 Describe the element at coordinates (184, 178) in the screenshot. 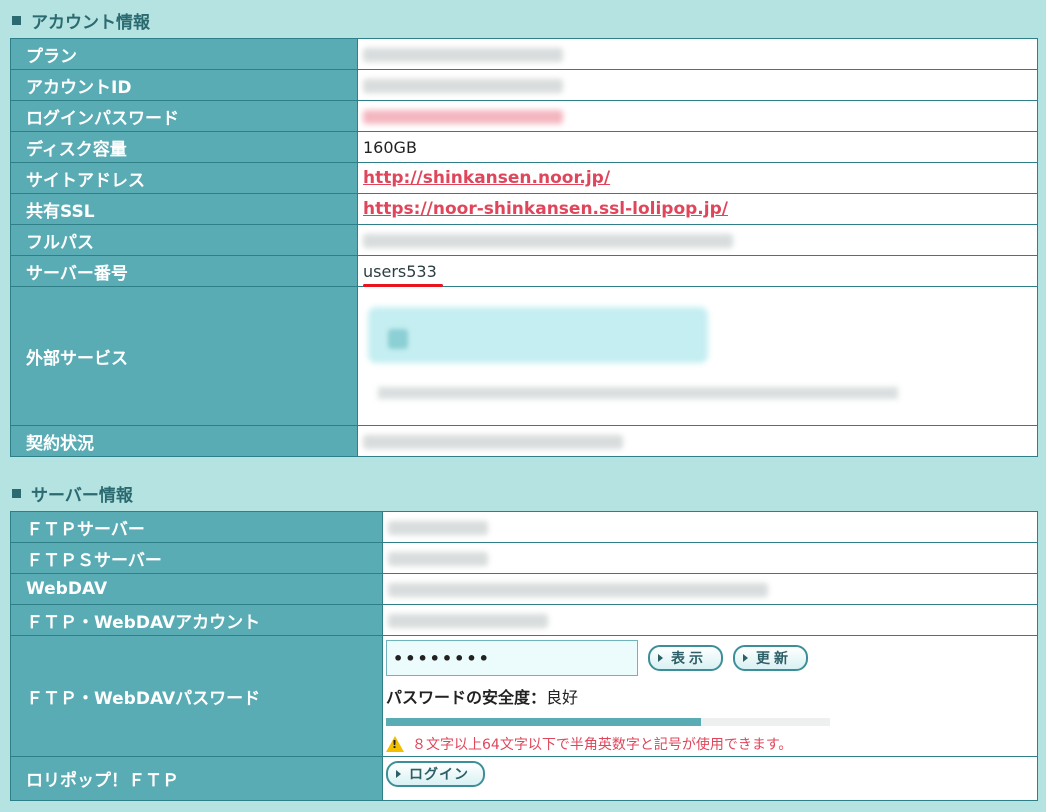

I see `label-site-address: サイトアドレス` at that location.